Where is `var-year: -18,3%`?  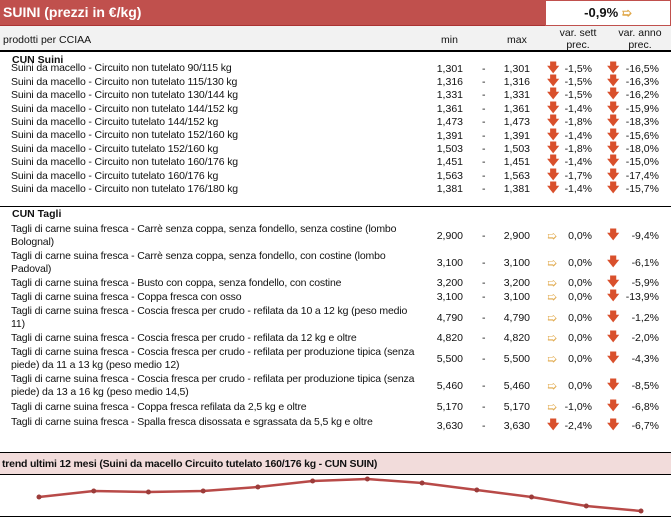 var-year: -18,3% is located at coordinates (642, 122).